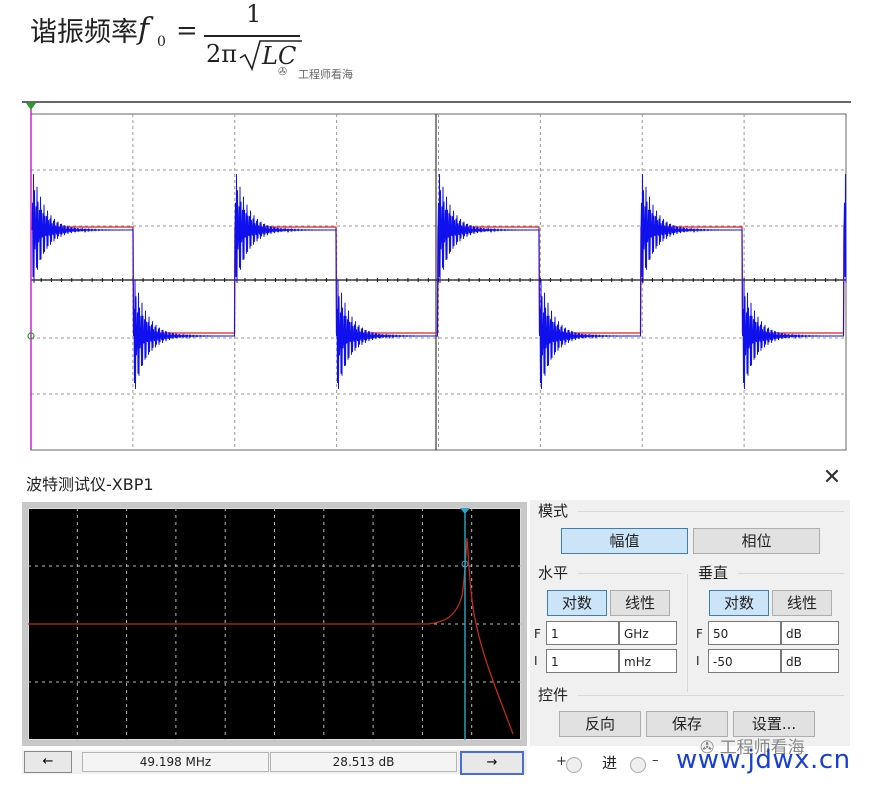  What do you see at coordinates (832, 478) in the screenshot?
I see `close-button: ✕` at bounding box center [832, 478].